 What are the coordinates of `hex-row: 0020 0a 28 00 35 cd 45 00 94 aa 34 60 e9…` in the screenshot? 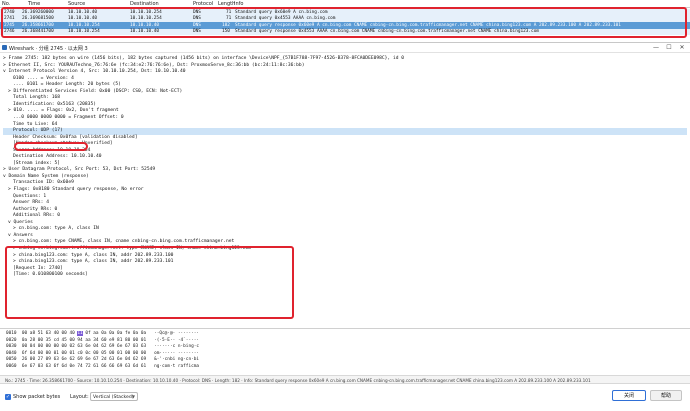 It's located at (103, 340).